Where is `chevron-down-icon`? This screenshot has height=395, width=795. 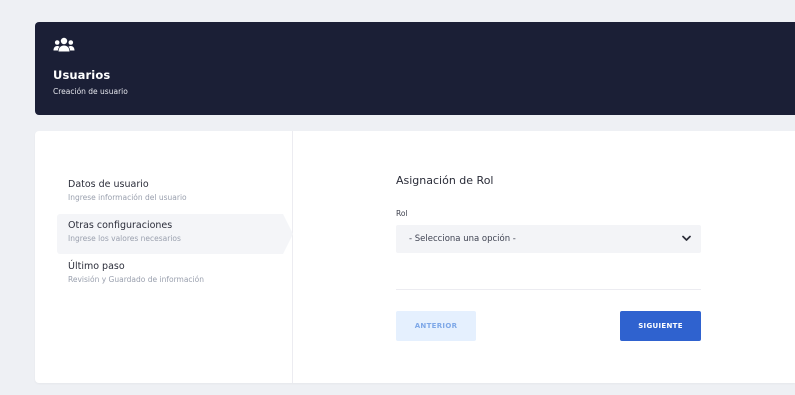 chevron-down-icon is located at coordinates (686, 238).